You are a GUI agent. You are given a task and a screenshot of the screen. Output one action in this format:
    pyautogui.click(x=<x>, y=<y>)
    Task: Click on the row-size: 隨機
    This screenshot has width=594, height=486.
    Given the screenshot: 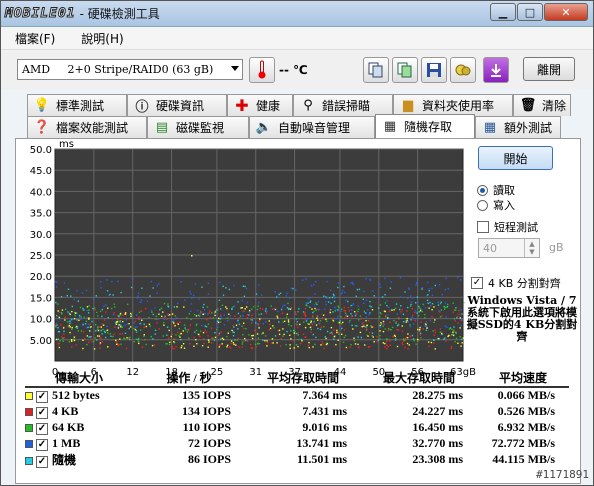 What is the action you would take?
    pyautogui.click(x=64, y=460)
    